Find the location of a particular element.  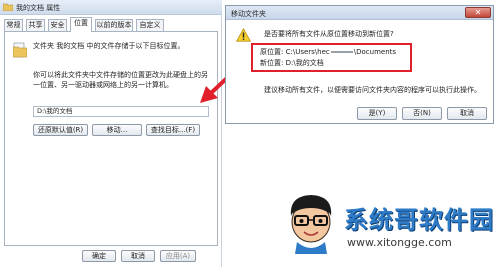

app-folder-icon is located at coordinates (8, 7).